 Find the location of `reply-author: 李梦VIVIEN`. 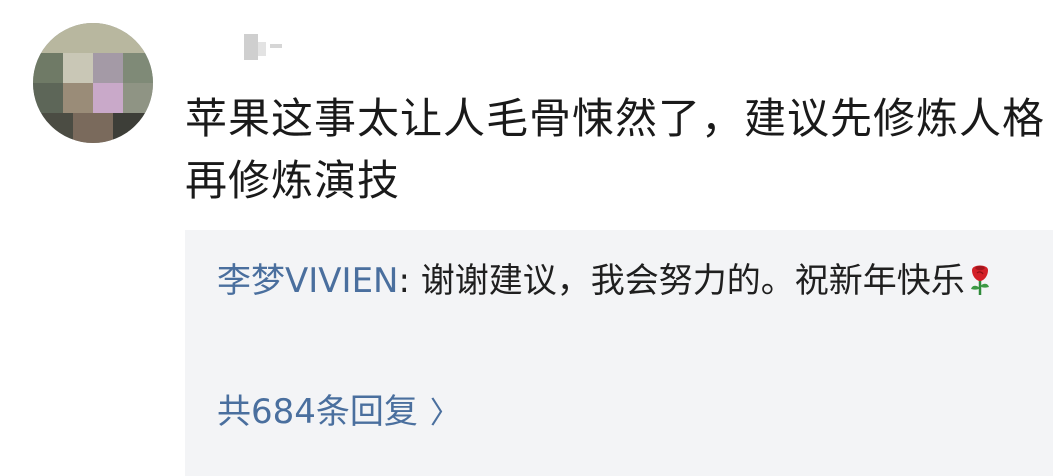

reply-author: 李梦VIVIEN is located at coordinates (308, 281).